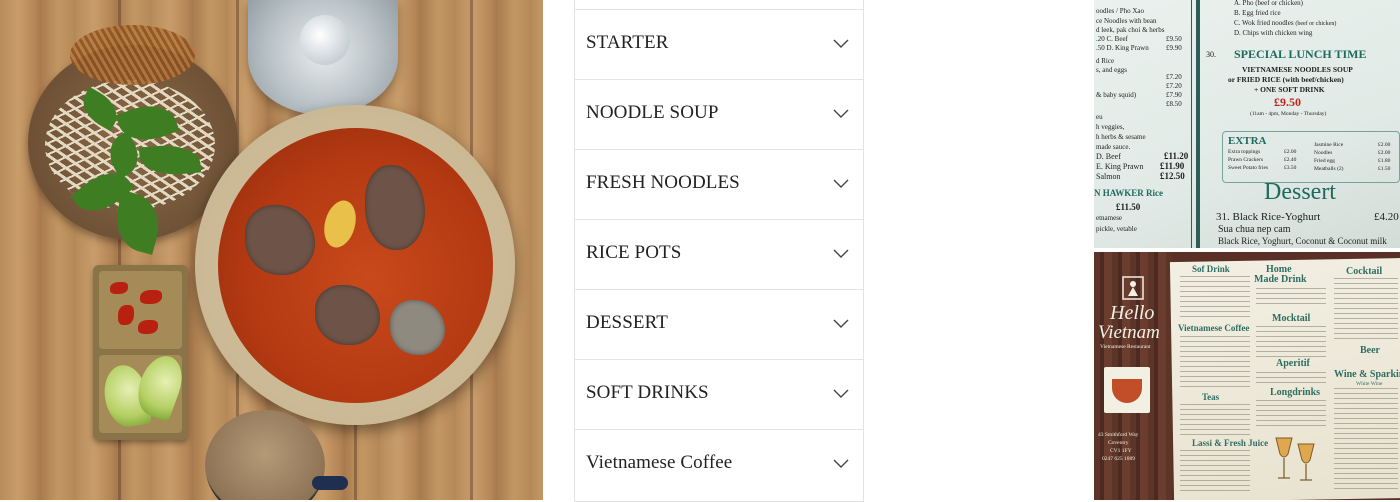 The height and width of the screenshot is (502, 1400). I want to click on menu-text: eu, so click(1099, 117).